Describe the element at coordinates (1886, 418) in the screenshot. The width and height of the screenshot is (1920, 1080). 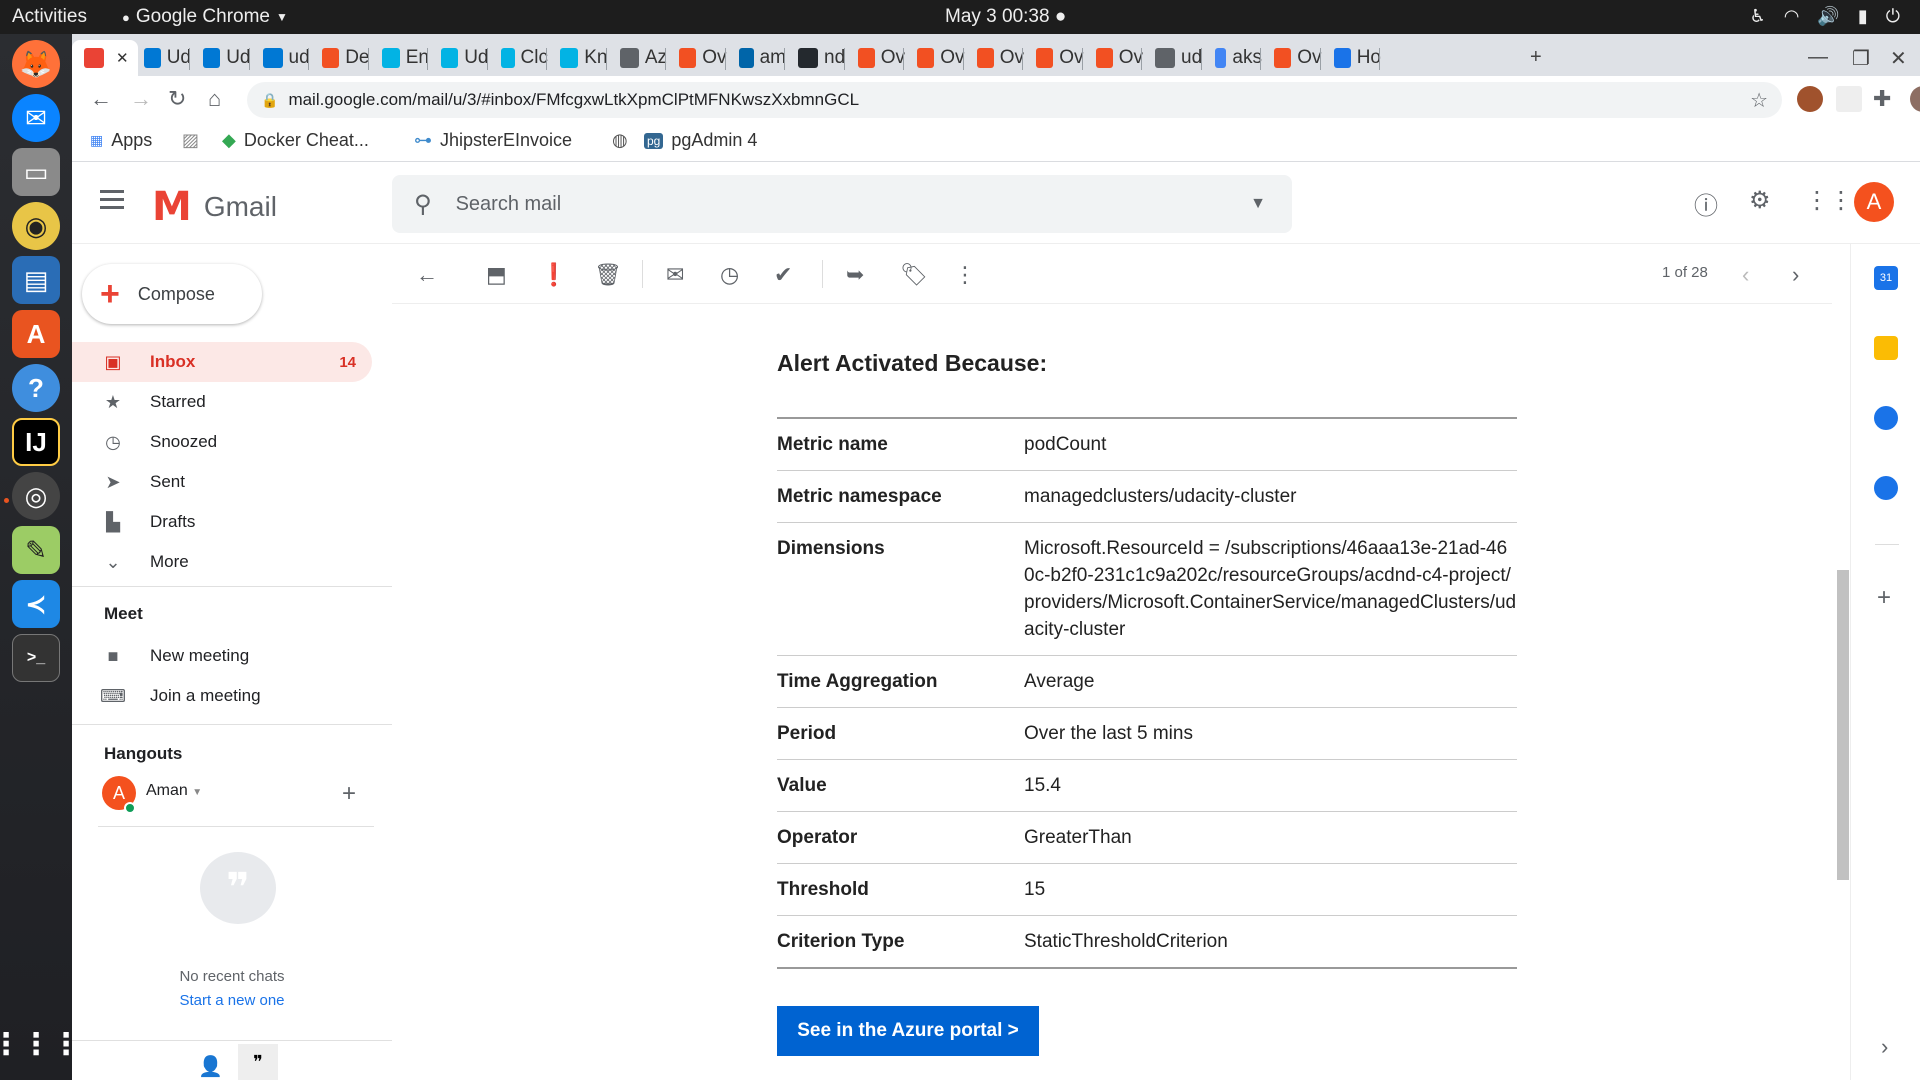
I see `tasks-icon` at that location.